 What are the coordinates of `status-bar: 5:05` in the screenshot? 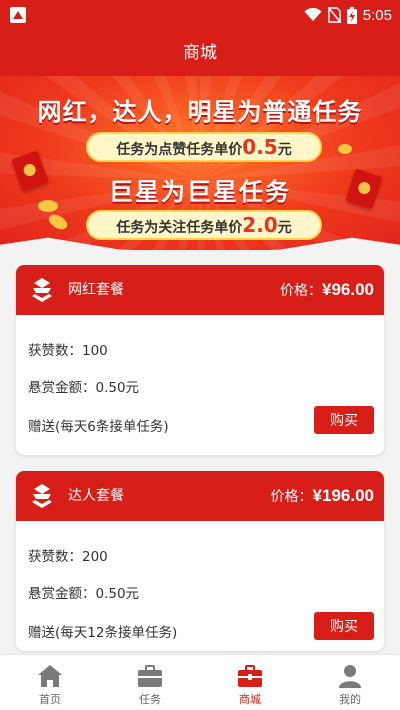 It's located at (200, 15).